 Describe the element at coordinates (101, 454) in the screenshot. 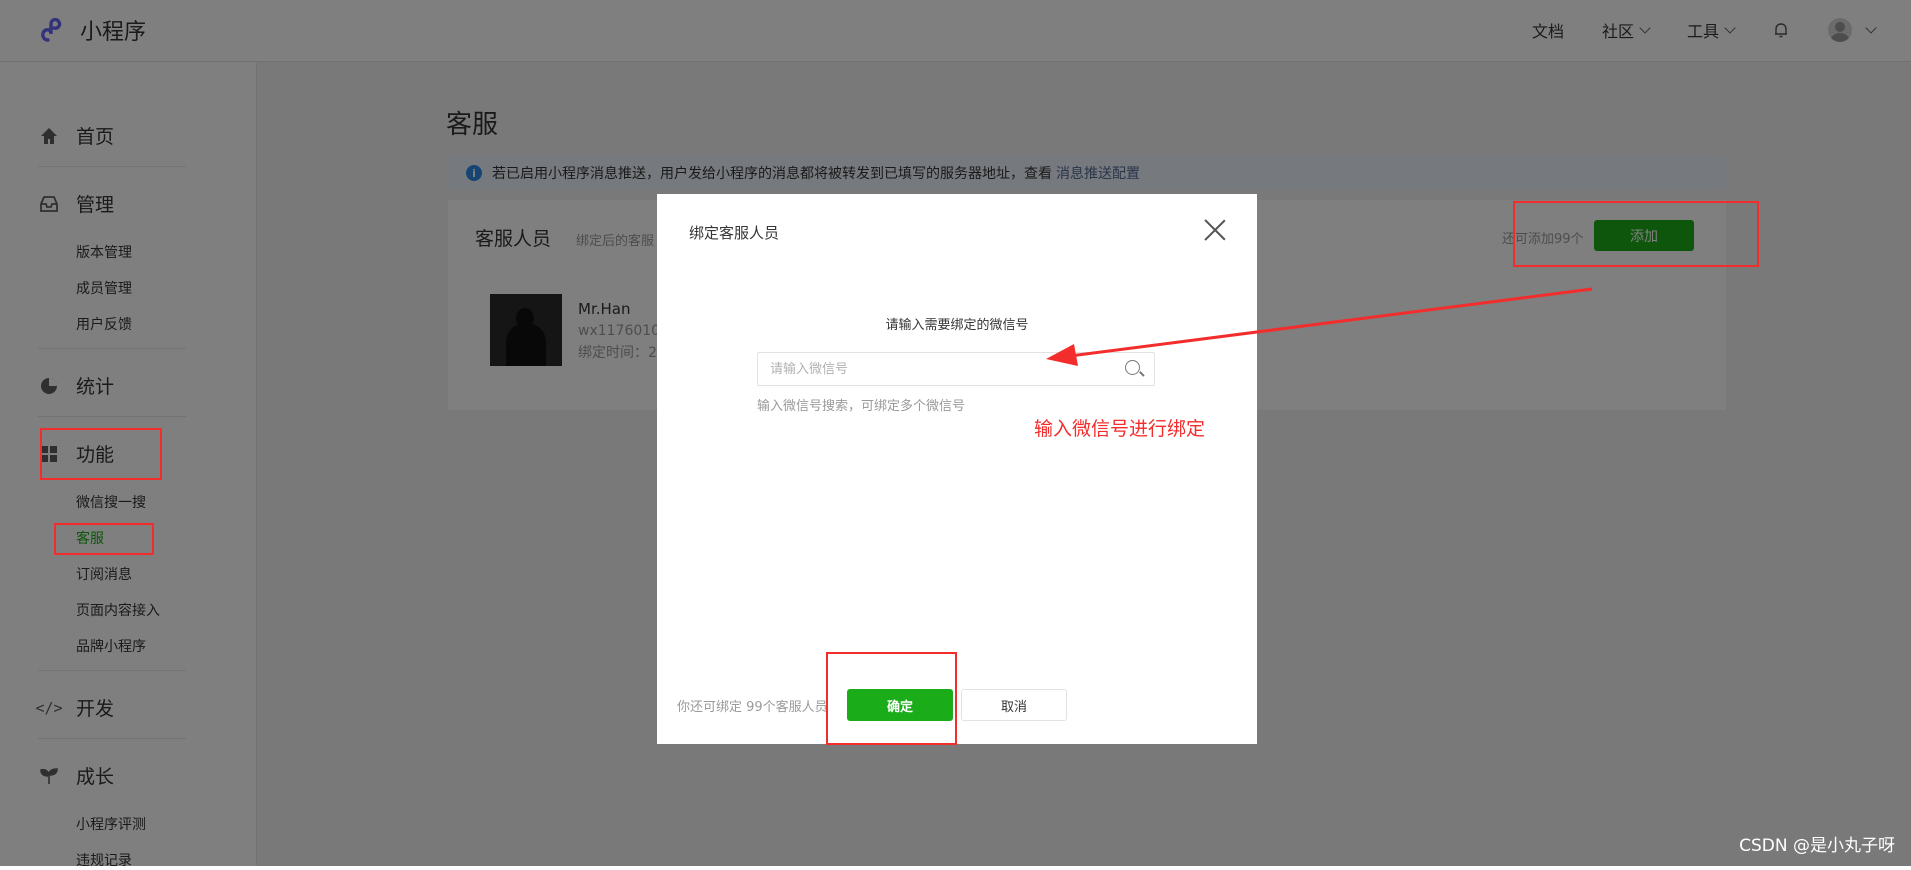

I see `annotation-box-features` at that location.